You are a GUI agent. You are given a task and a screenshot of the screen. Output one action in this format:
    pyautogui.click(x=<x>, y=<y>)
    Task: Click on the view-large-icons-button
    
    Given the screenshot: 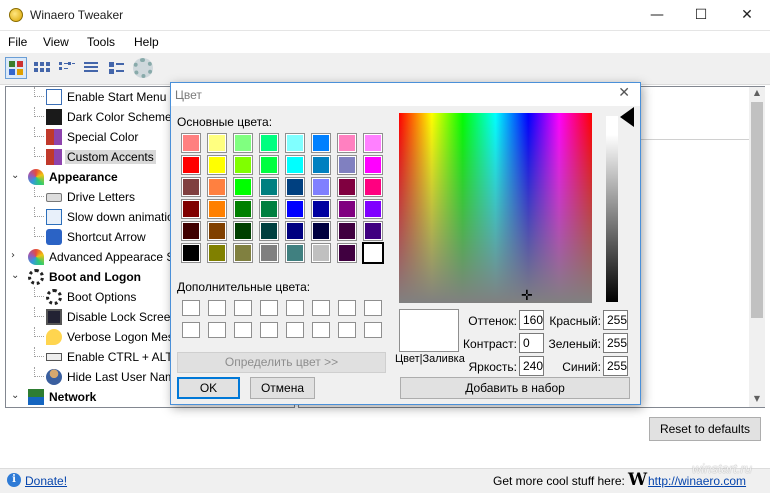 What is the action you would take?
    pyautogui.click(x=16, y=68)
    